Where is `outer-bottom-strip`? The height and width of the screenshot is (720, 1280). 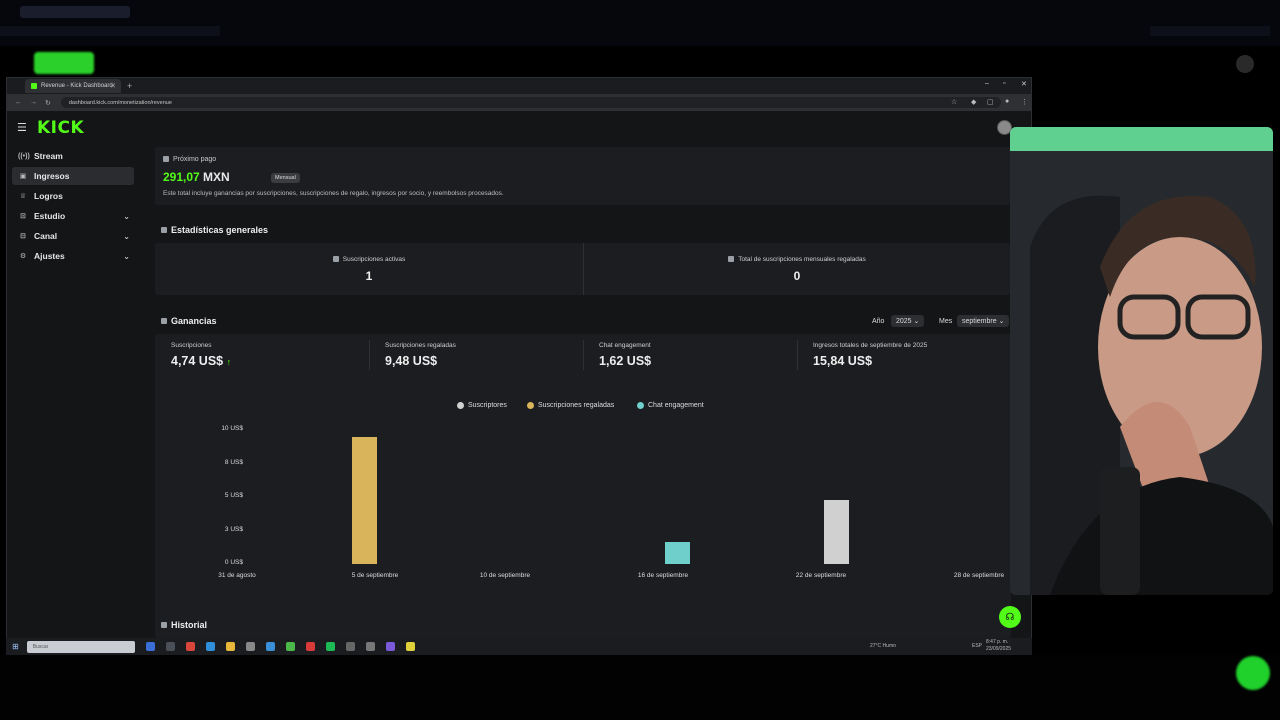
outer-bottom-strip is located at coordinates (640, 687).